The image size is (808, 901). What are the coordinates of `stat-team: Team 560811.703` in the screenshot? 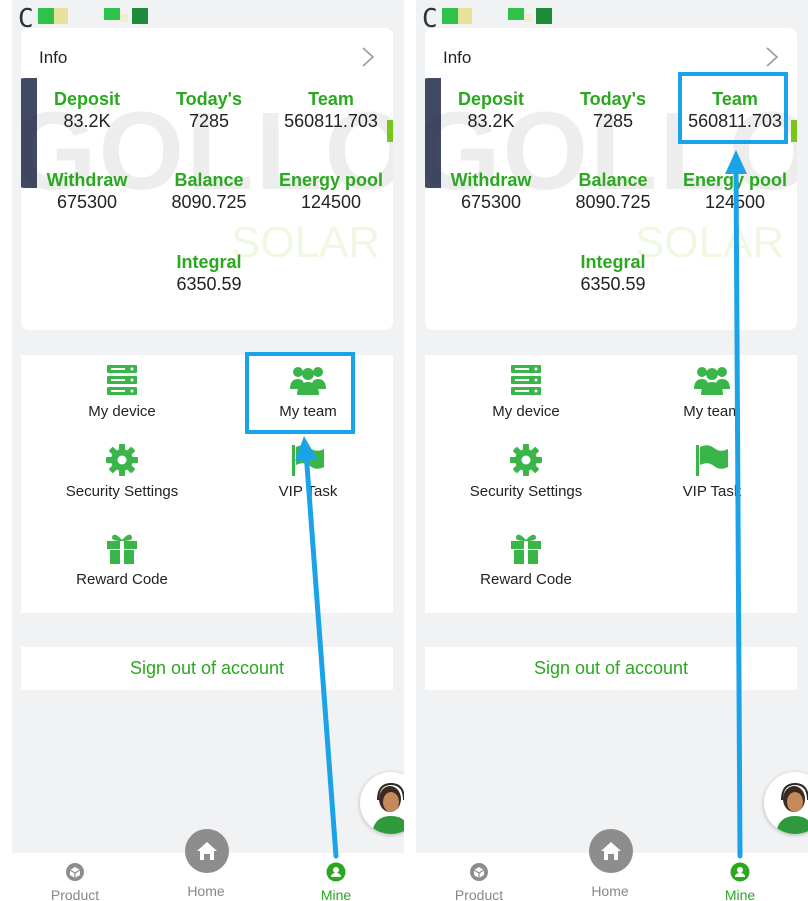 It's located at (331, 110).